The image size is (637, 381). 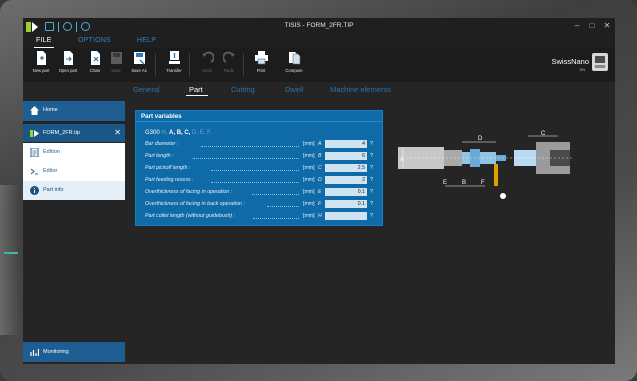 I want to click on param-key: E, so click(x=320, y=192).